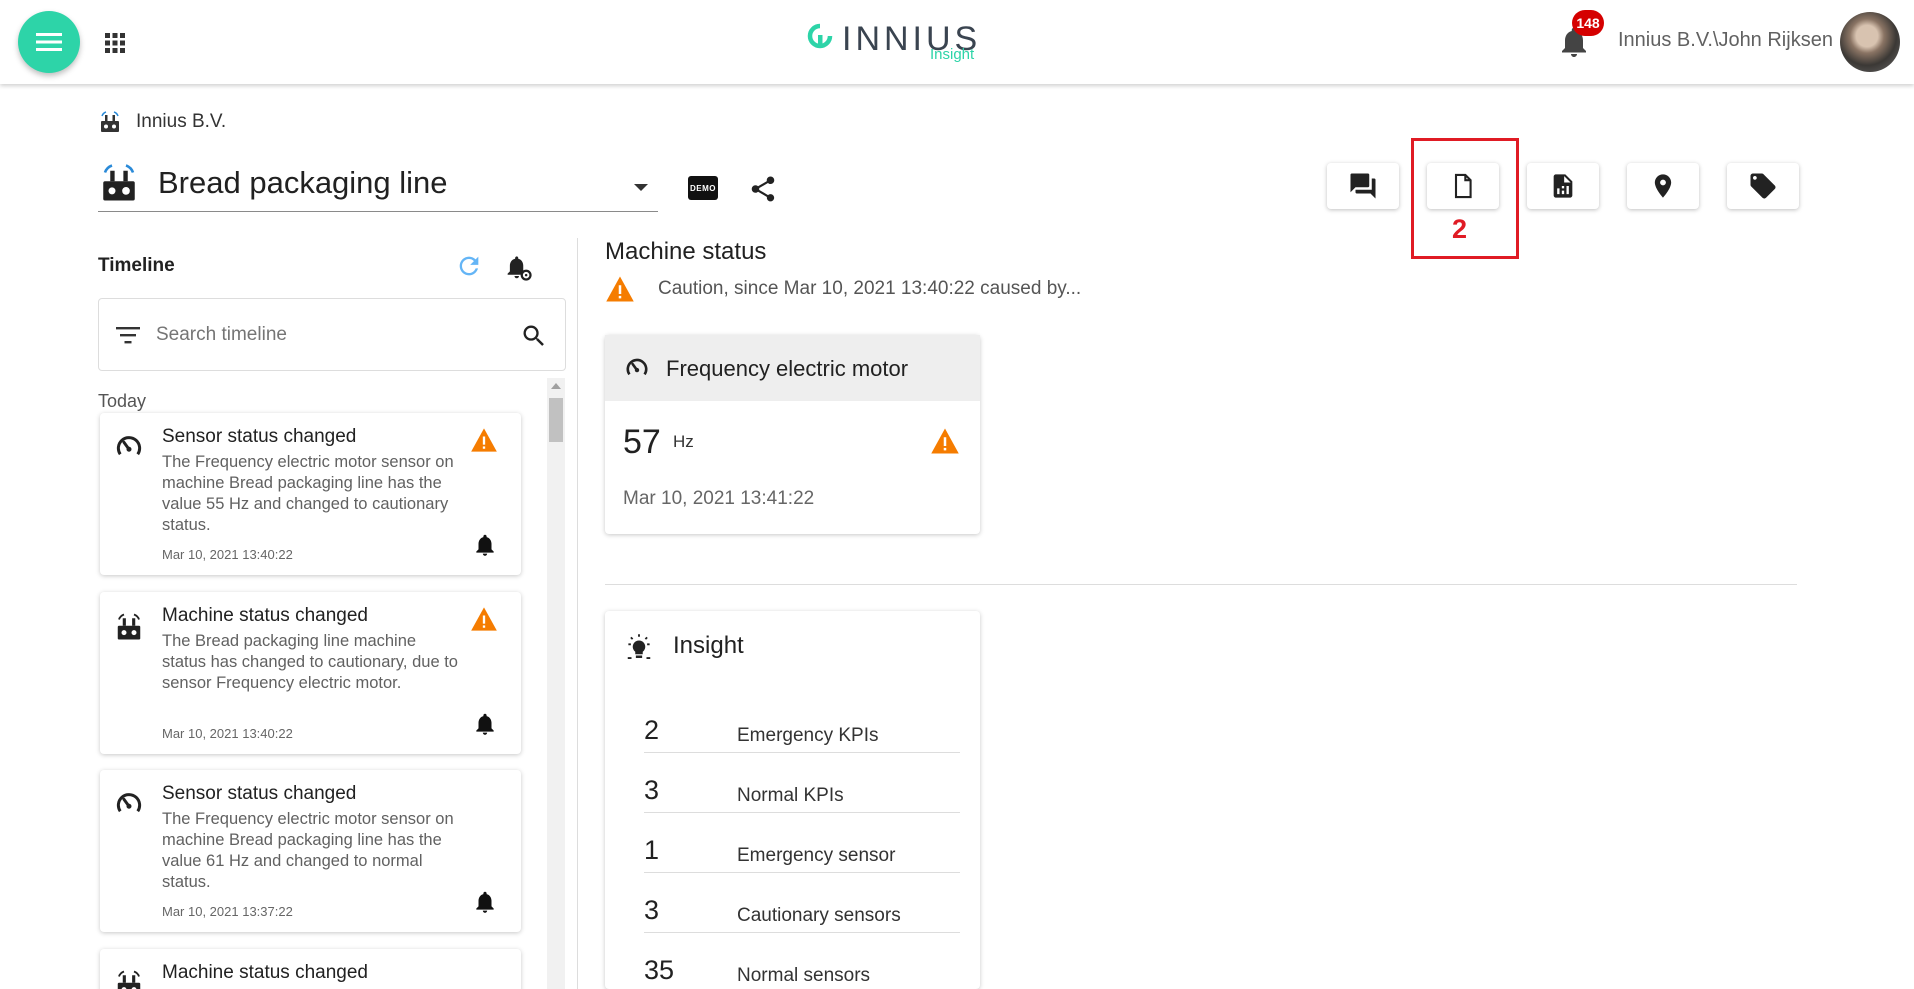 Image resolution: width=1914 pixels, height=989 pixels. What do you see at coordinates (802, 783) in the screenshot?
I see `insight-row: 3 Normal KPIs` at bounding box center [802, 783].